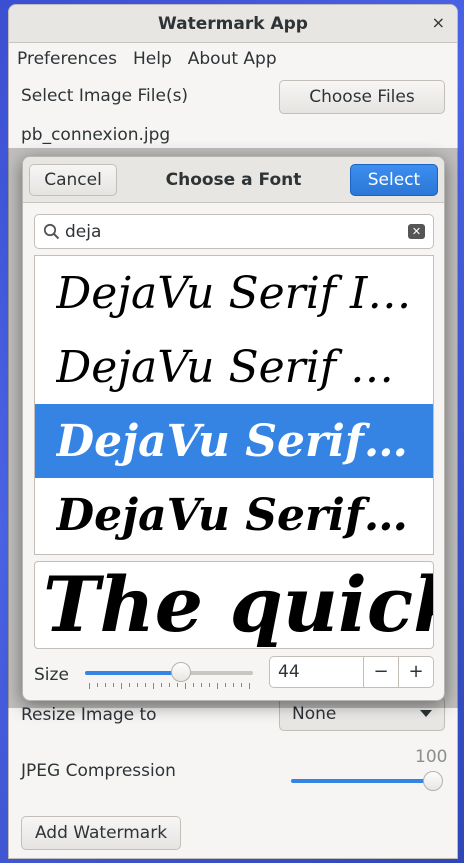  Describe the element at coordinates (133, 673) in the screenshot. I see `size-slider-fill` at that location.